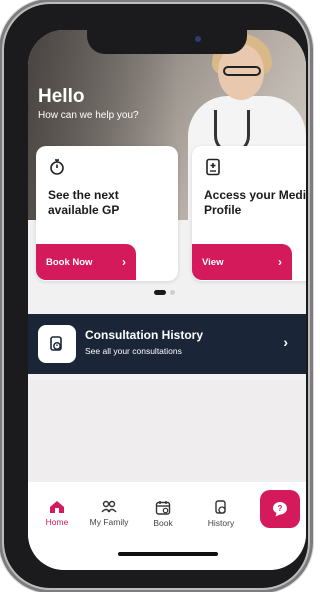 The image size is (320, 592). I want to click on next-gp-card: See the next available GP Book Now ›, so click(107, 213).